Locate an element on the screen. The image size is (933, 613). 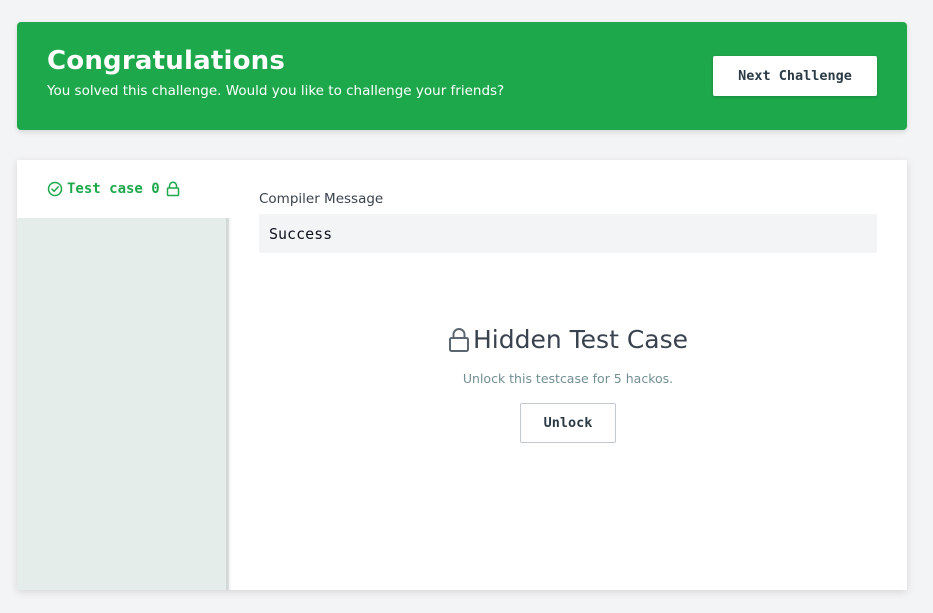
next-challenge-button: Next Challenge is located at coordinates (795, 76).